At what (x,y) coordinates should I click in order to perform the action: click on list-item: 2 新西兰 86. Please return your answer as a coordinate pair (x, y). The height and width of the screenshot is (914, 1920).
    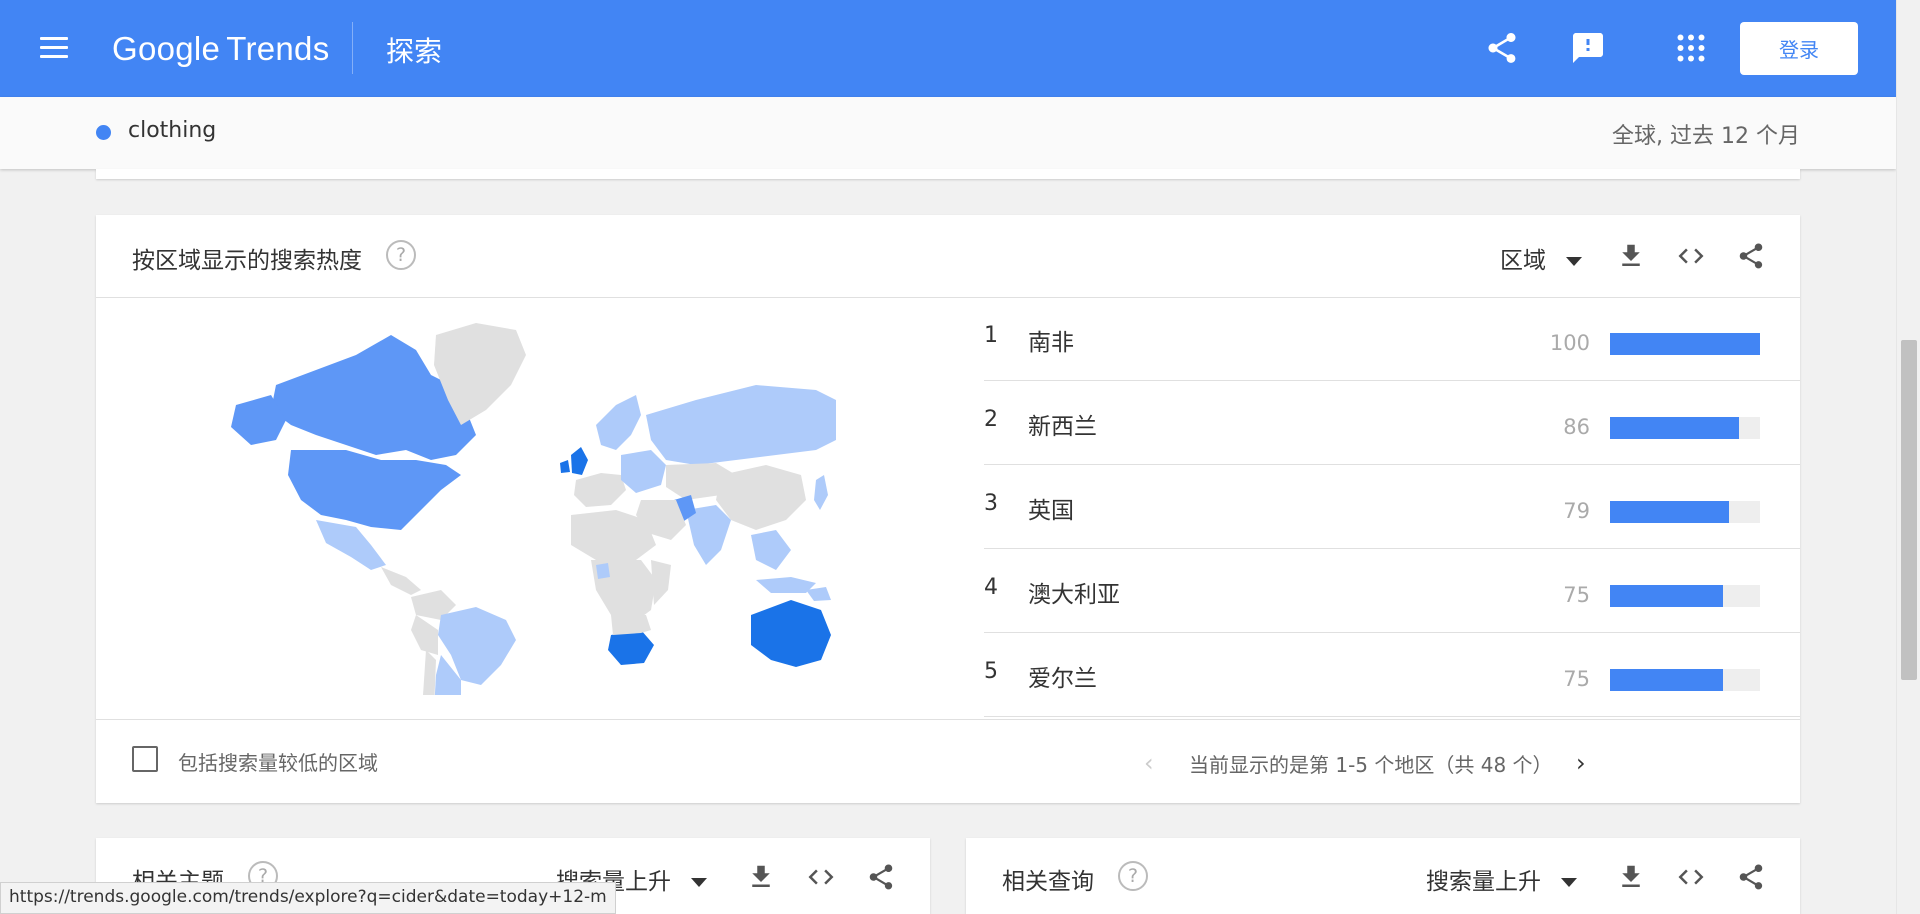
    Looking at the image, I should click on (1392, 423).